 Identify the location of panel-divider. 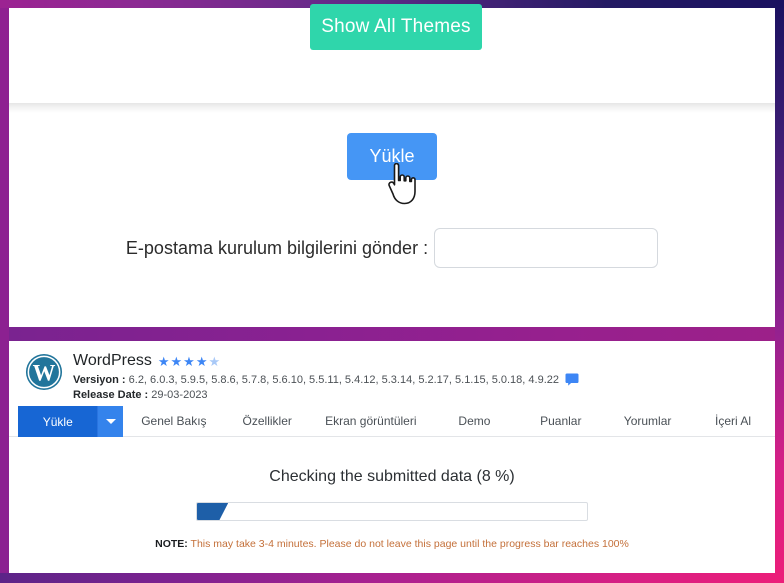
(392, 108).